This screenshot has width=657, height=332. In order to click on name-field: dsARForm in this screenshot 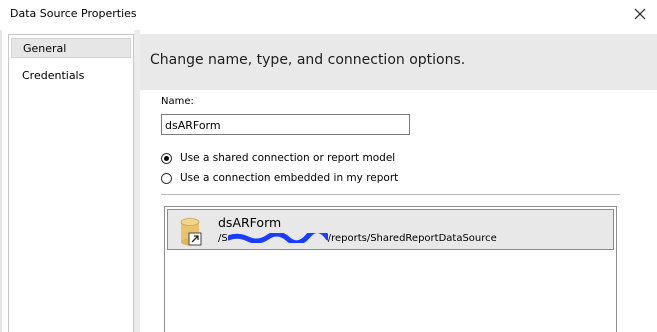, I will do `click(285, 124)`.